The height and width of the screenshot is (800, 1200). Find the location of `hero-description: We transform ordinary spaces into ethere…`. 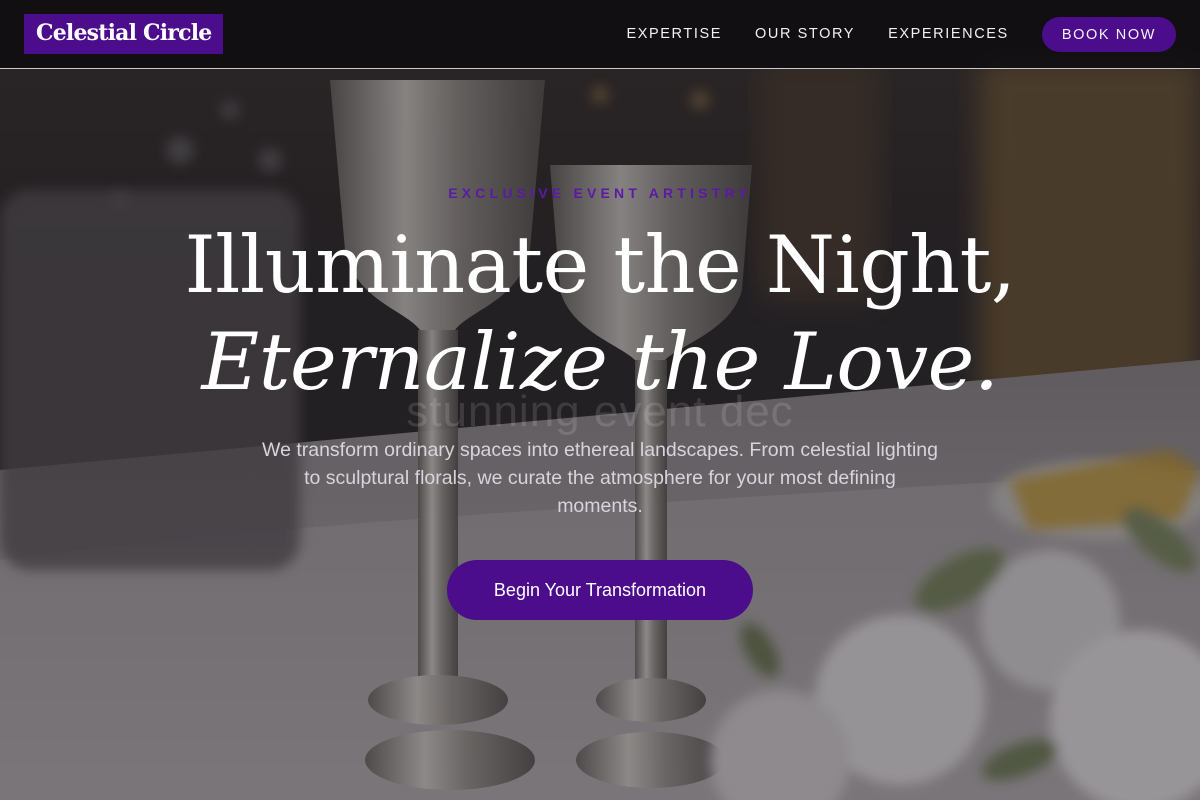

hero-description: We transform ordinary spaces into ethere… is located at coordinates (600, 478).